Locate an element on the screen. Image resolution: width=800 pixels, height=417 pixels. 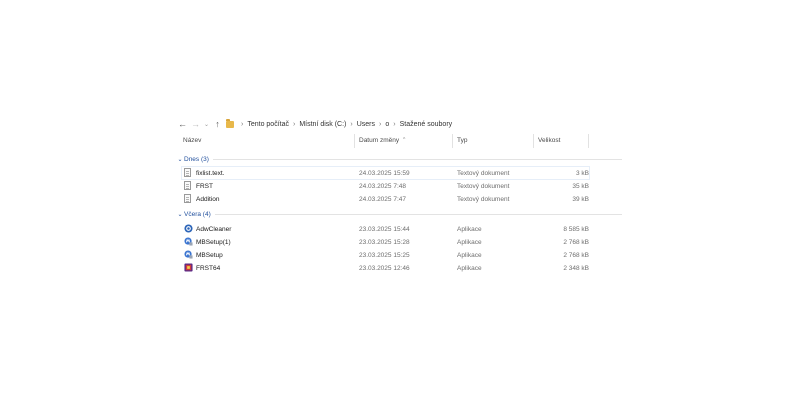
file-size: 35 kB is located at coordinates (580, 186).